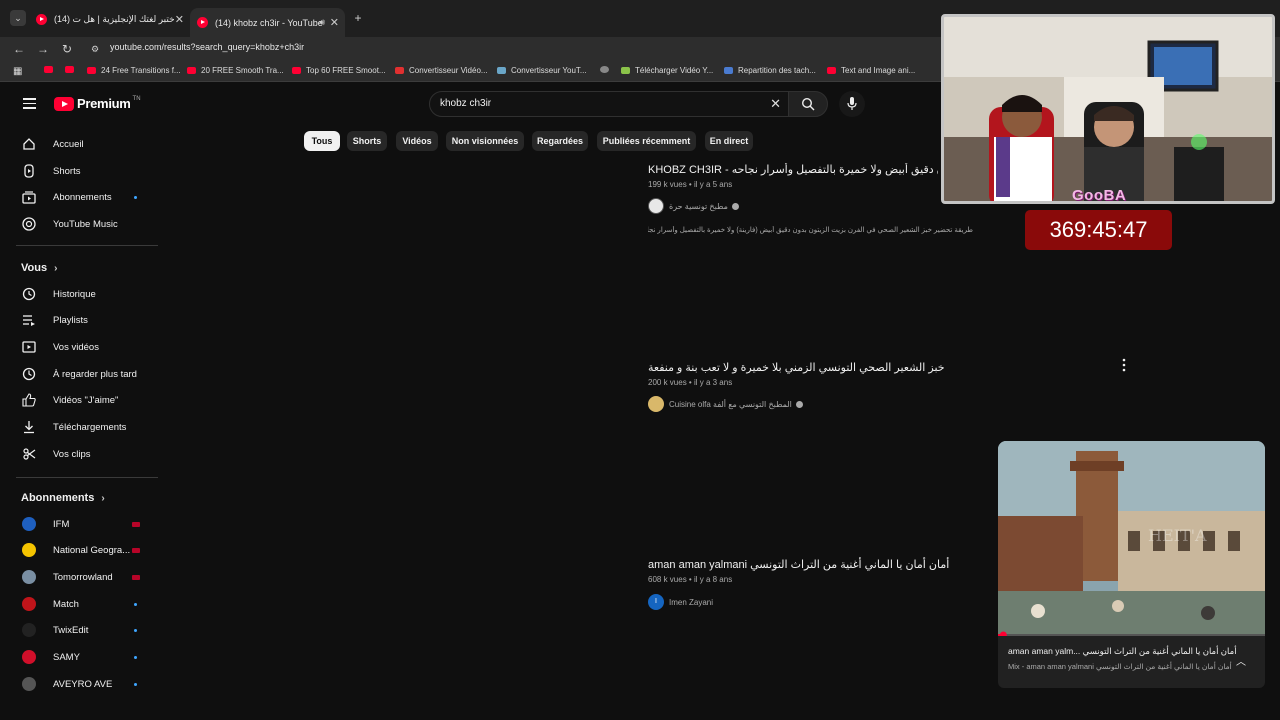  Describe the element at coordinates (86, 224) in the screenshot. I see `sidebar-item-youtube-music: YouTube Music` at that location.